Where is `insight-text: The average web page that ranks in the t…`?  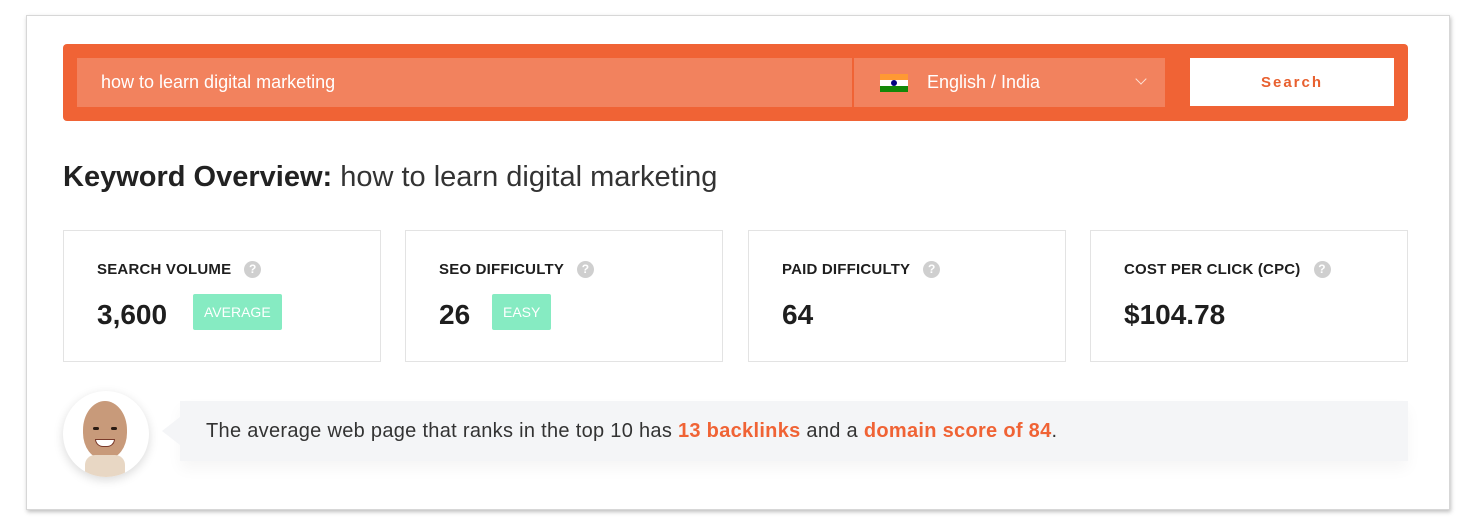 insight-text: The average web page that ranks in the t… is located at coordinates (632, 431).